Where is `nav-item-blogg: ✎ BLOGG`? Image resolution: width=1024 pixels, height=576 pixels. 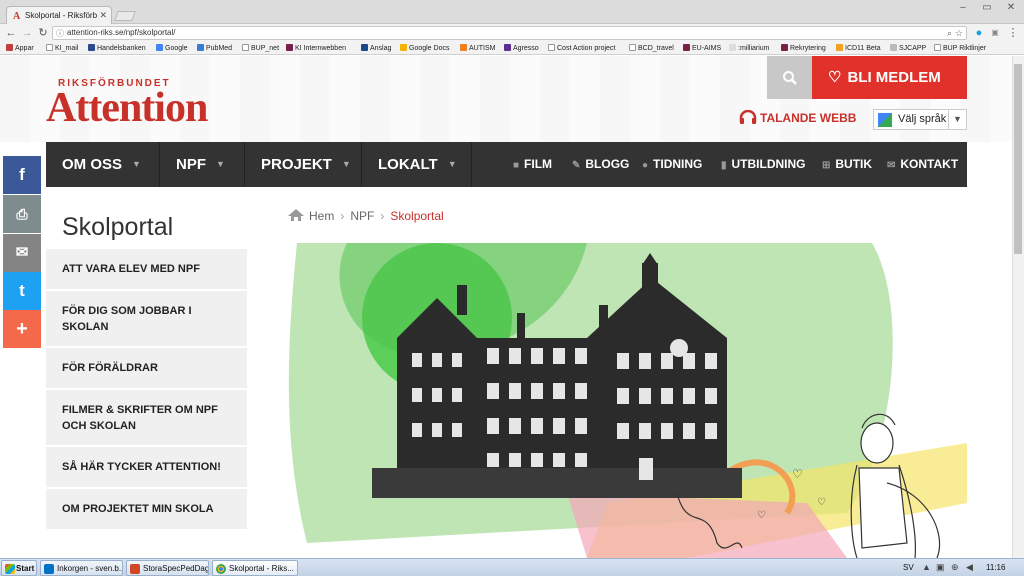 nav-item-blogg: ✎ BLOGG is located at coordinates (600, 164).